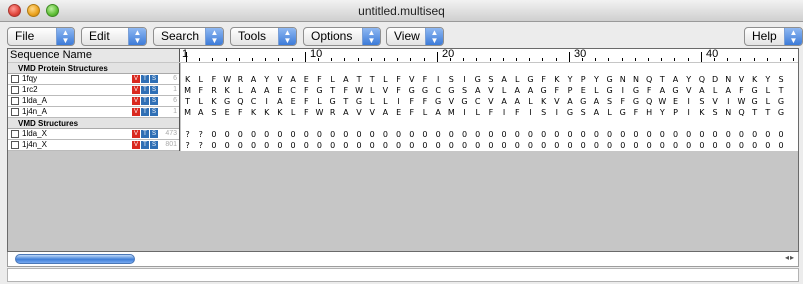 This screenshot has height=284, width=803. I want to click on options-menu-button: Options ▲ ▼, so click(342, 36).